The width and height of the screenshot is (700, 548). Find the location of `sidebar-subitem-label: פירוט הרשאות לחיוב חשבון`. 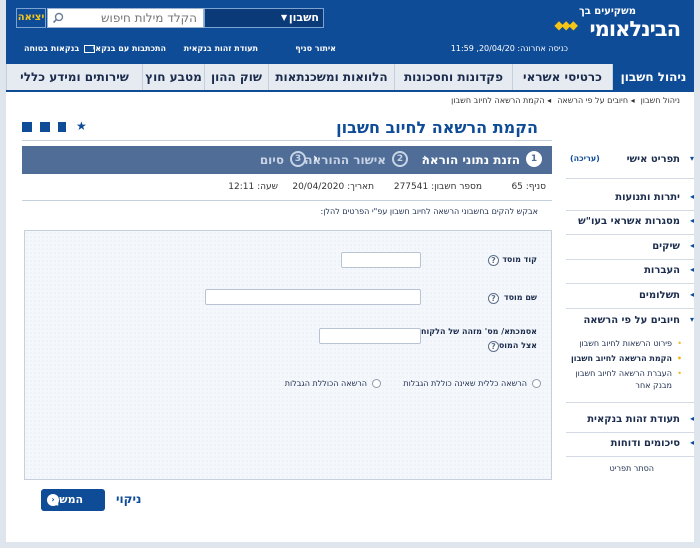

sidebar-subitem-label: פירוט הרשאות לחיוב חשבון is located at coordinates (625, 343).